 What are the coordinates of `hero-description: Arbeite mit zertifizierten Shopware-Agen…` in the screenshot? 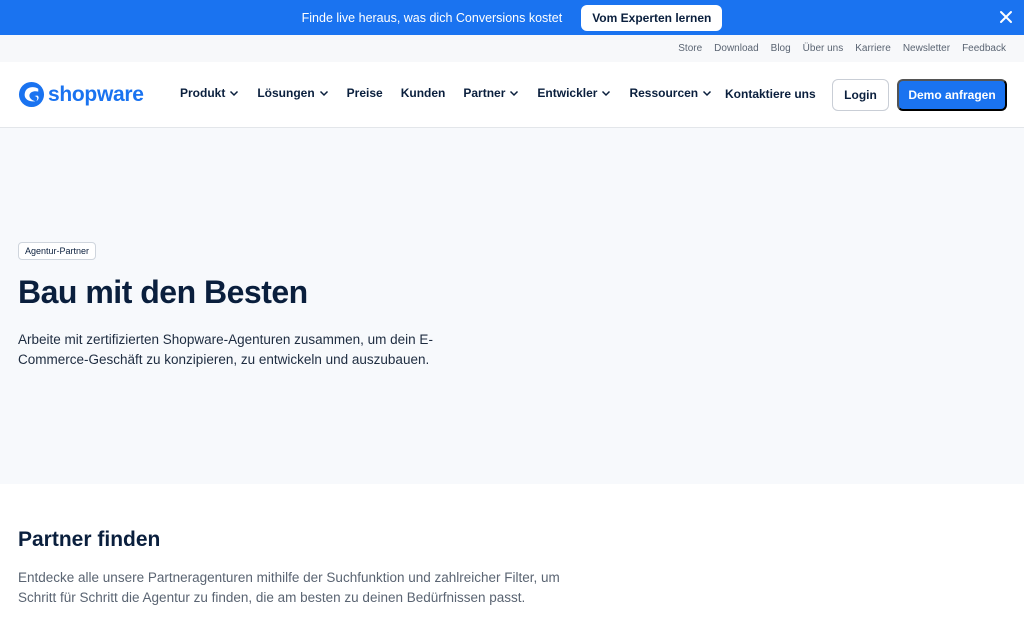 It's located at (225, 349).